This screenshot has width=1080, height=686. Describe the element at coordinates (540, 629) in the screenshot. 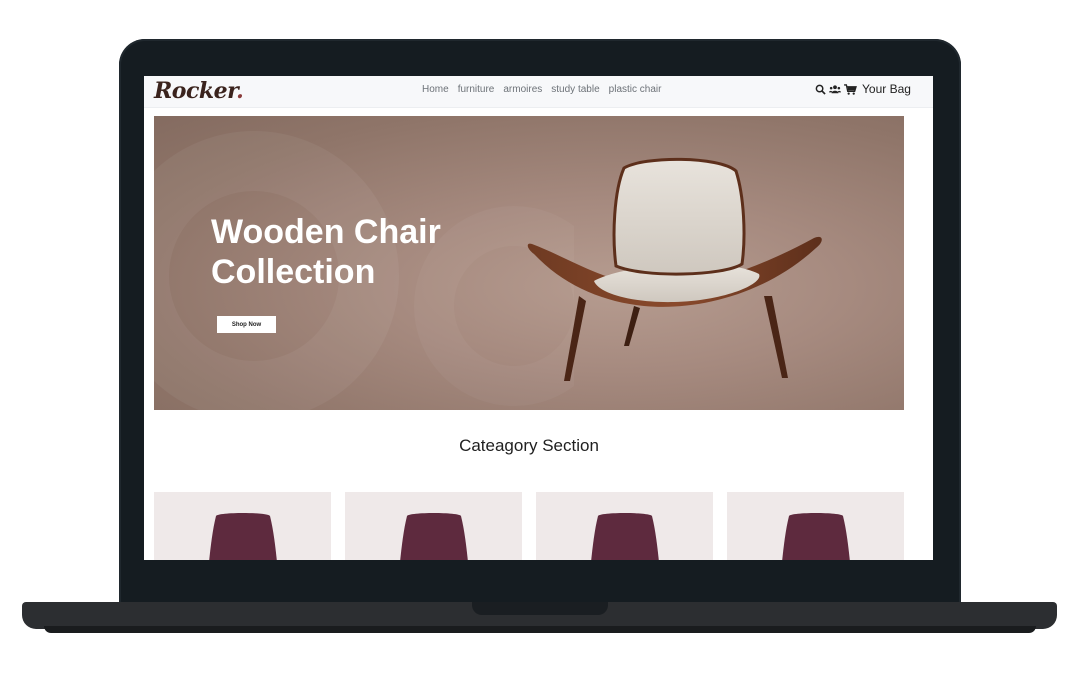

I see `laptop-base-shadow` at that location.